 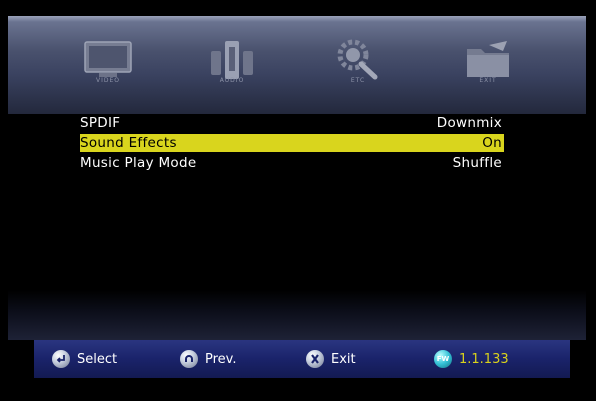 What do you see at coordinates (138, 163) in the screenshot?
I see `setting-label: Music Play Mode` at bounding box center [138, 163].